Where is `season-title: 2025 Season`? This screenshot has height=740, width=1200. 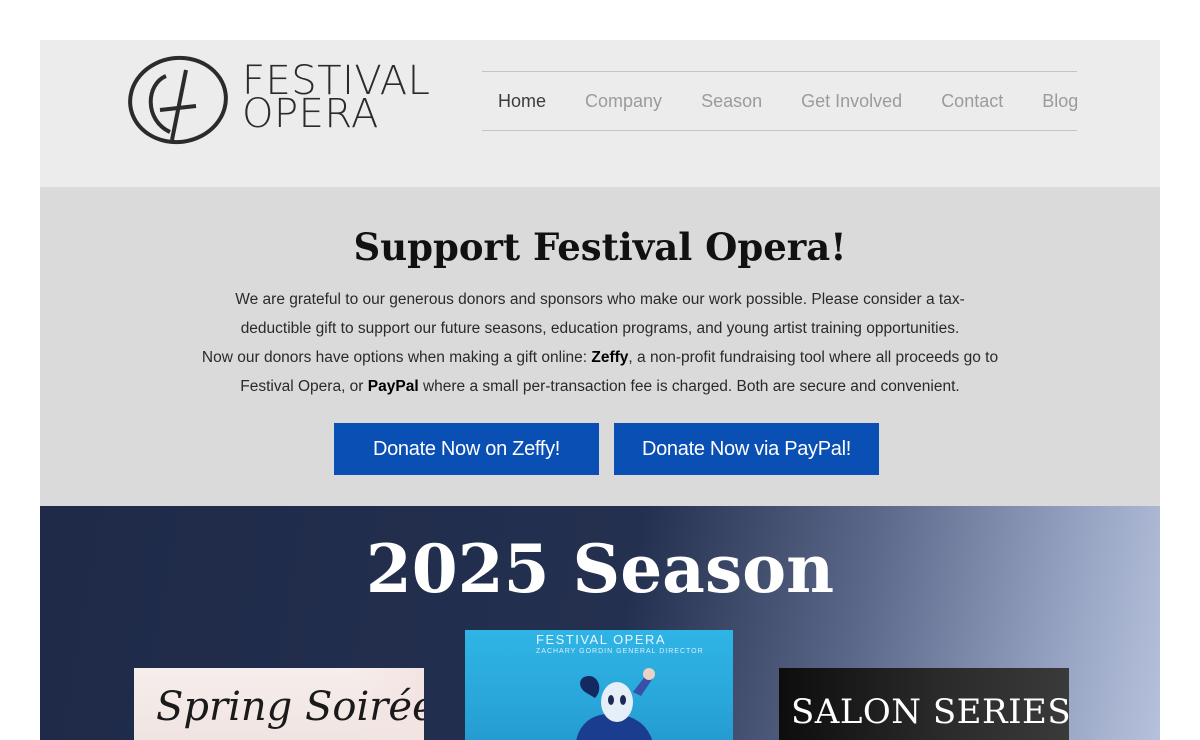
season-title: 2025 Season is located at coordinates (600, 569).